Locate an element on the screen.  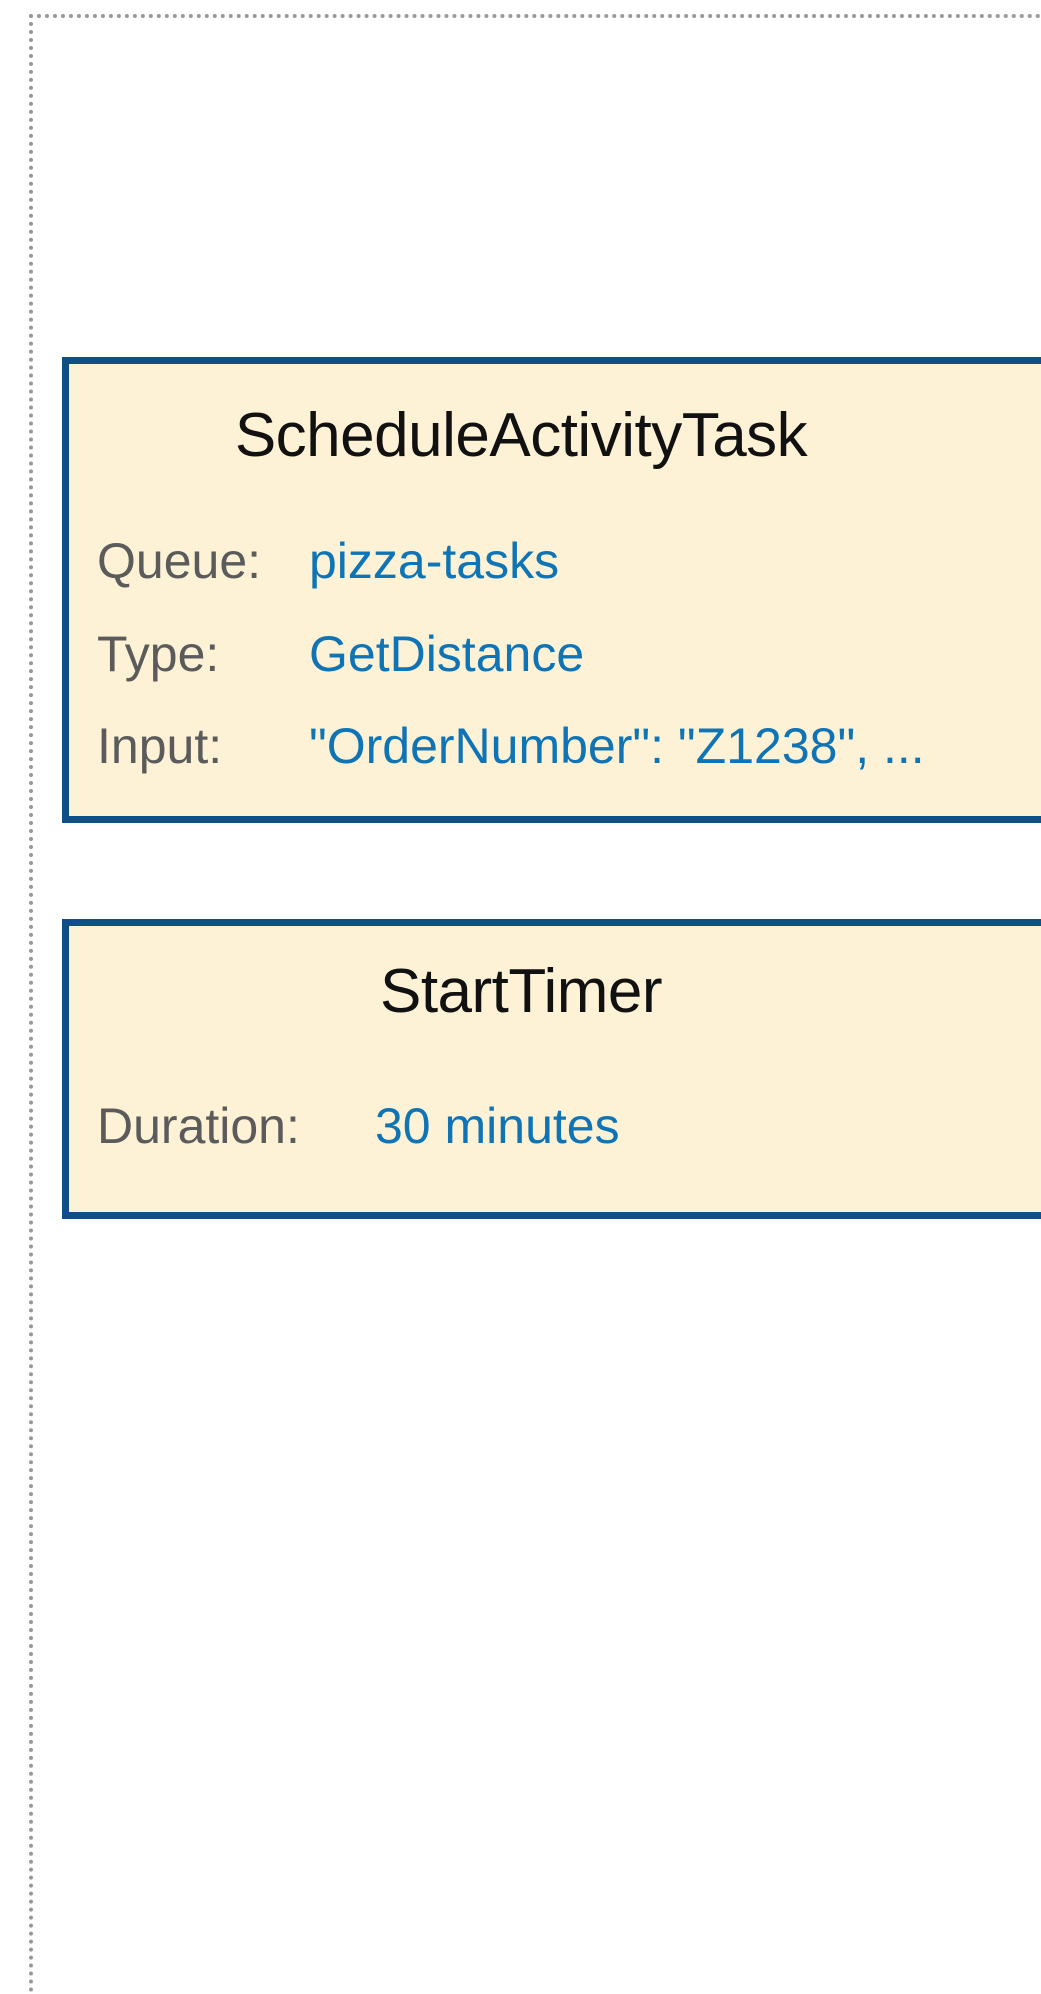
start-timer-card: StartTimer Duration: 30 minutes is located at coordinates (551, 1069).